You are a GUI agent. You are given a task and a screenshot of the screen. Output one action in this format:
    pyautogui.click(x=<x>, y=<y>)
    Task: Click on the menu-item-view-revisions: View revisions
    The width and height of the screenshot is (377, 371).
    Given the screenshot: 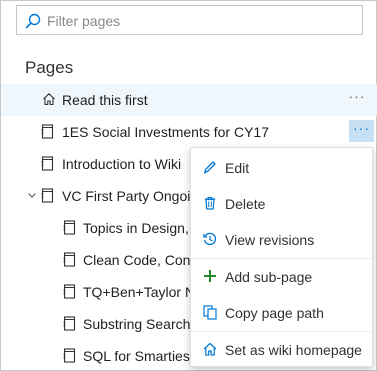 What is the action you would take?
    pyautogui.click(x=281, y=239)
    